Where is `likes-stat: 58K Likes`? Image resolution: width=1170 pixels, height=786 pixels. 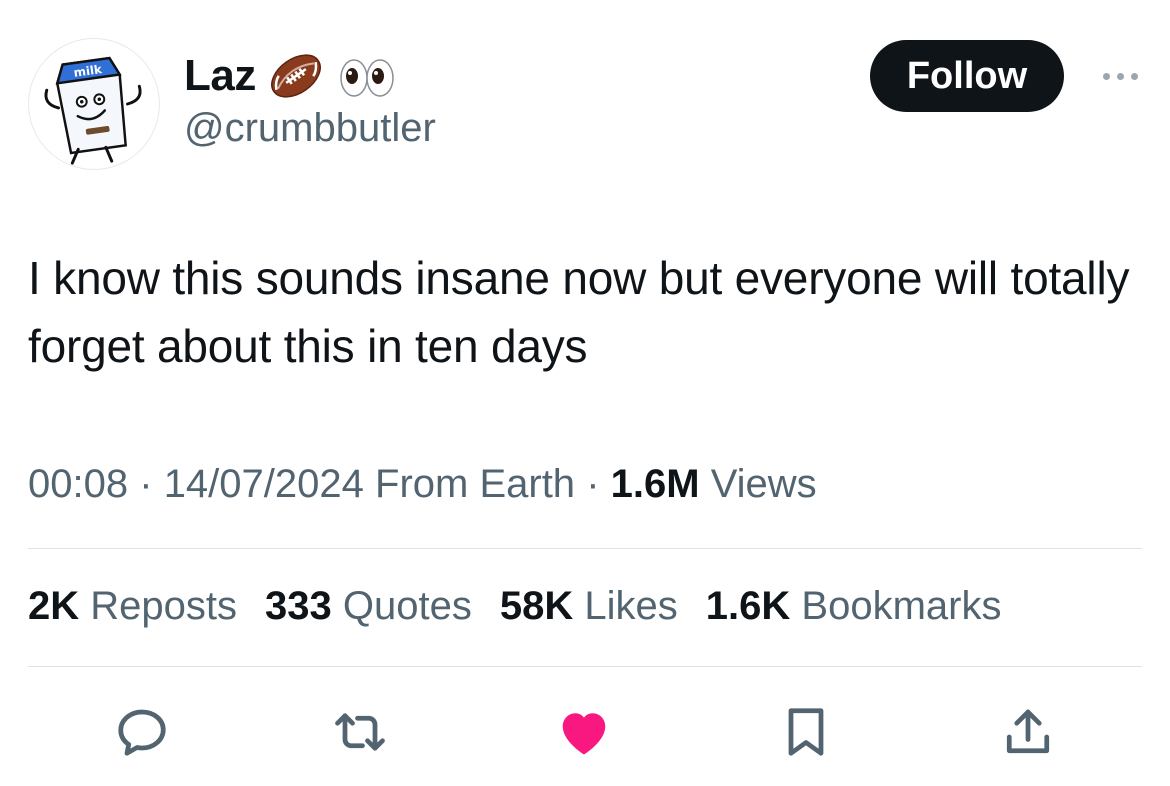
likes-stat: 58K Likes is located at coordinates (589, 606).